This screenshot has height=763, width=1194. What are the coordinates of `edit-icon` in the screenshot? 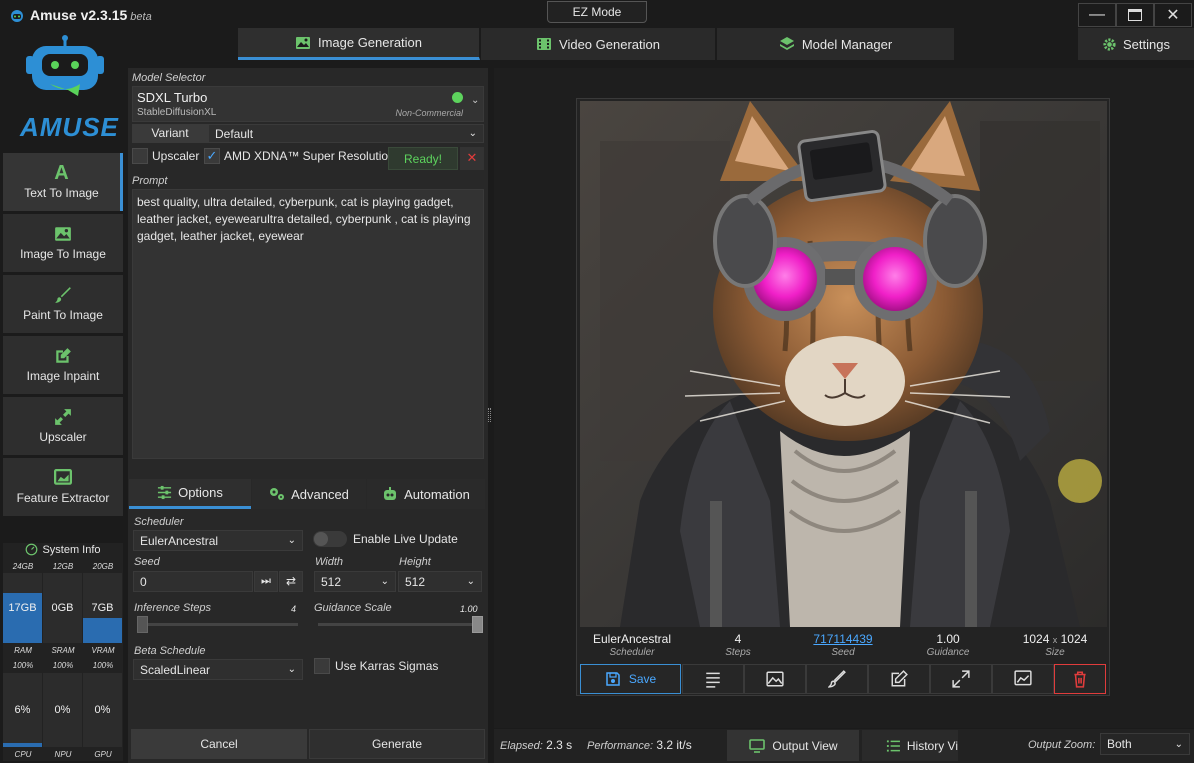 It's located at (63, 355).